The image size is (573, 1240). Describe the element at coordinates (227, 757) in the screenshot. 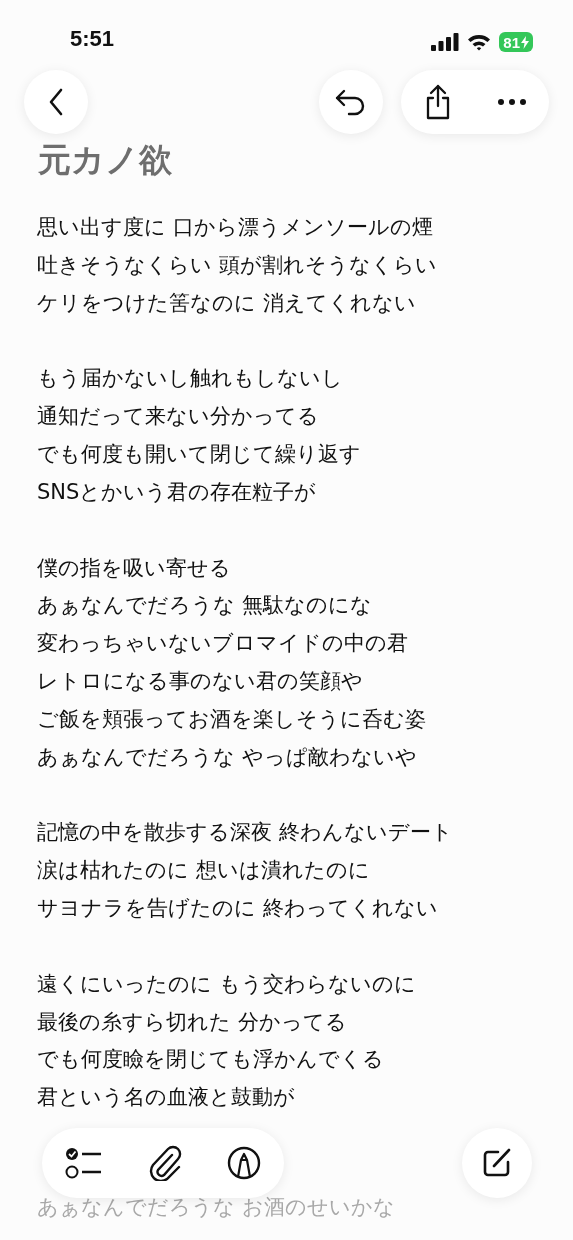

I see `lyric-line: あぁなんでだろうな やっぱ敵わないや` at that location.